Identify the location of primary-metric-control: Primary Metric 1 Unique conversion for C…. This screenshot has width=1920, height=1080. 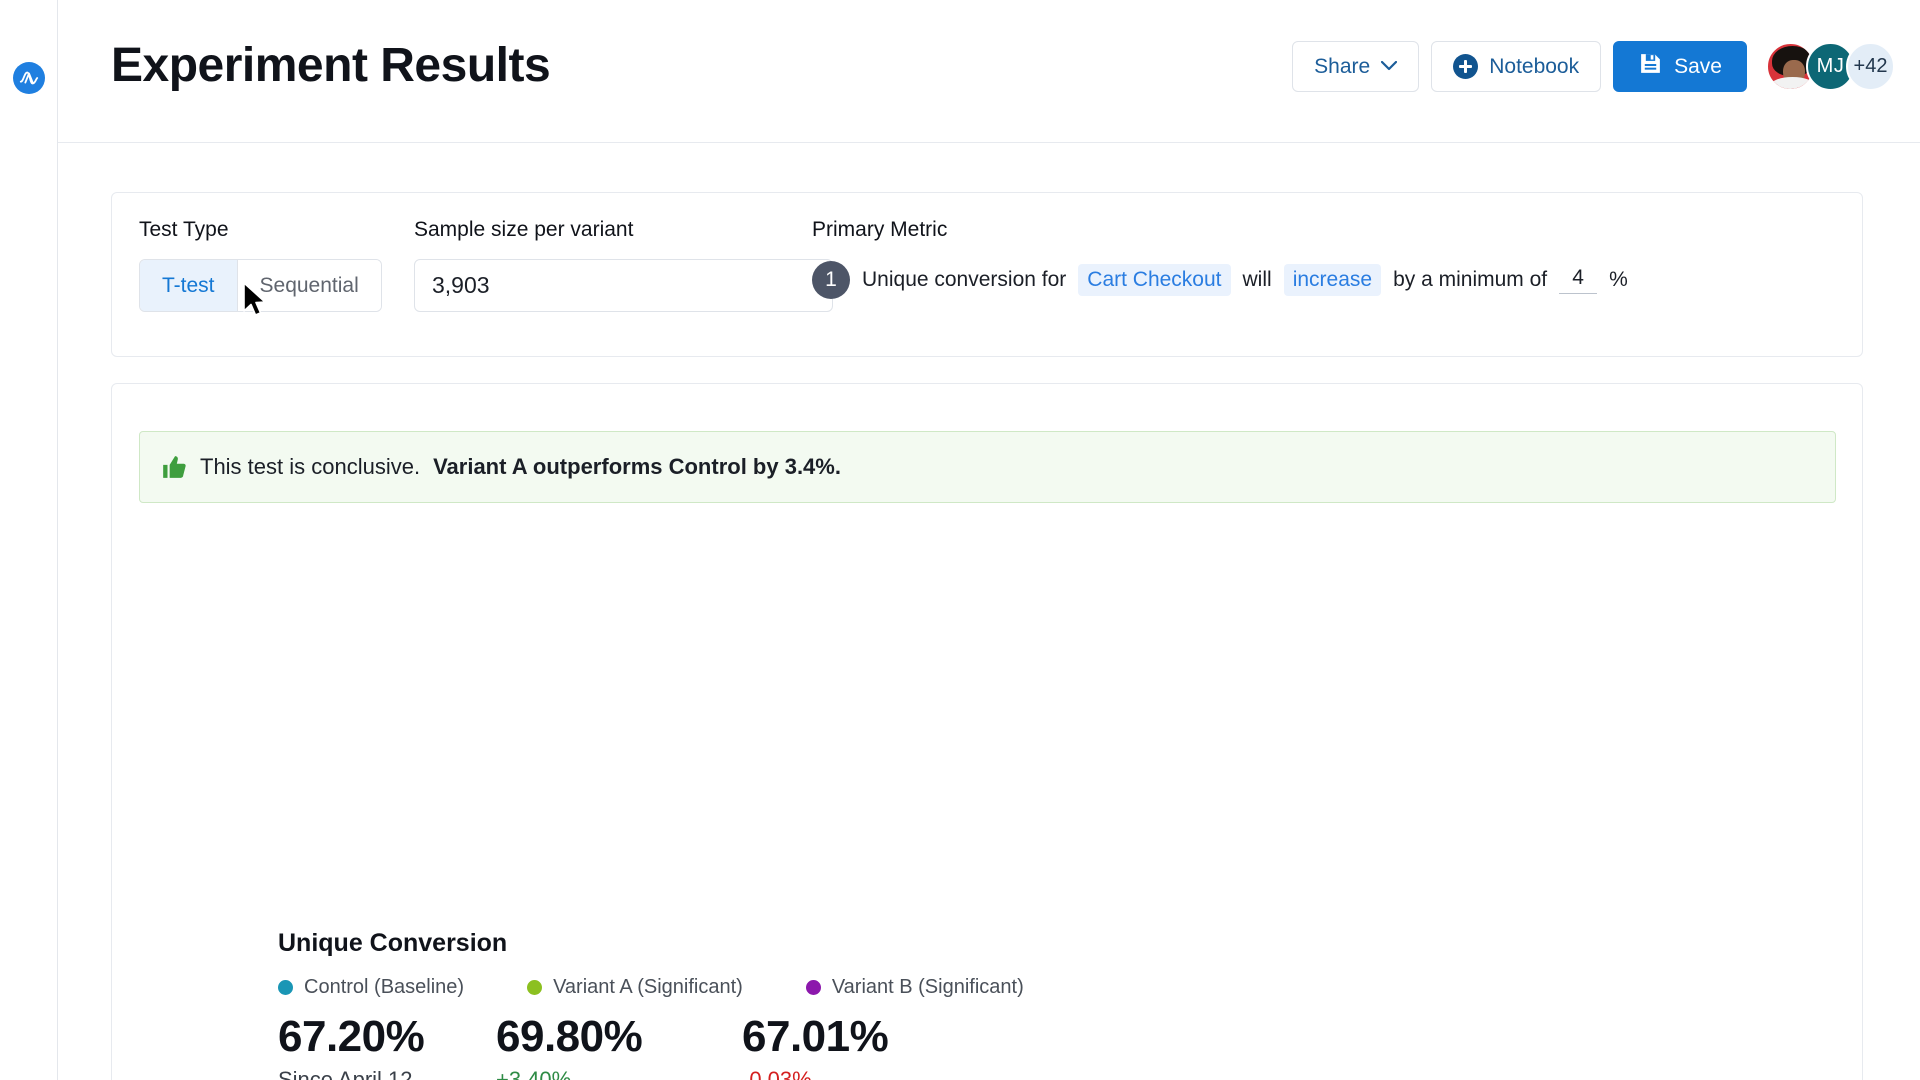
(1220, 258).